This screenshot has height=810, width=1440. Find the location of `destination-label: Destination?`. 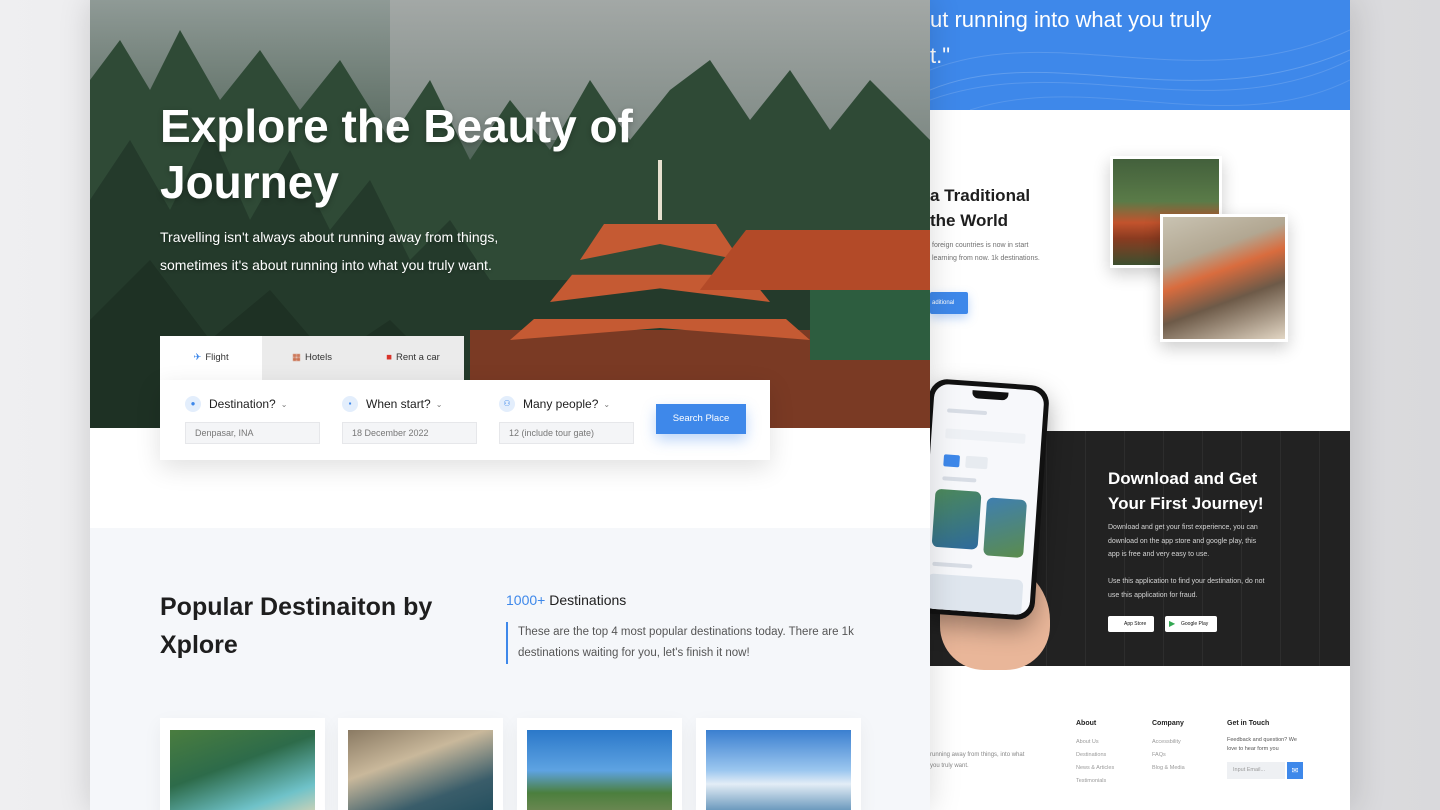

destination-label: Destination? is located at coordinates (242, 404).